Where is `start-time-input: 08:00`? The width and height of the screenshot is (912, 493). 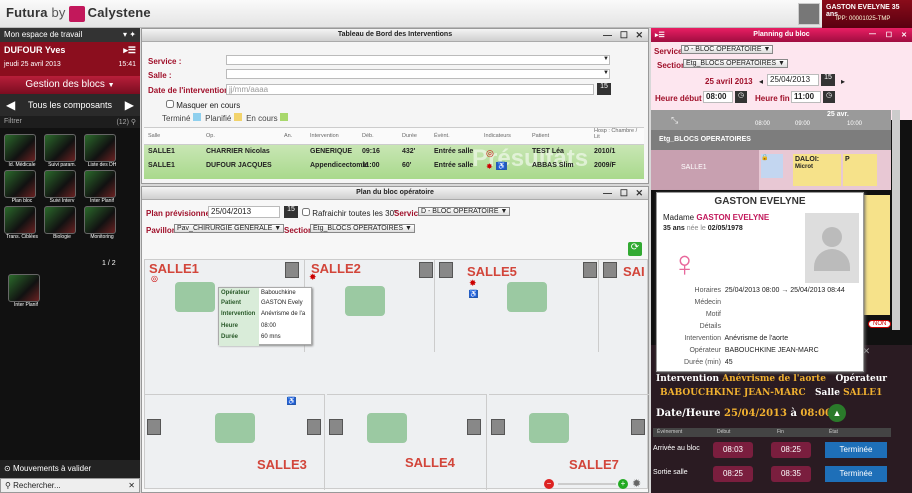
start-time-input: 08:00 is located at coordinates (718, 97).